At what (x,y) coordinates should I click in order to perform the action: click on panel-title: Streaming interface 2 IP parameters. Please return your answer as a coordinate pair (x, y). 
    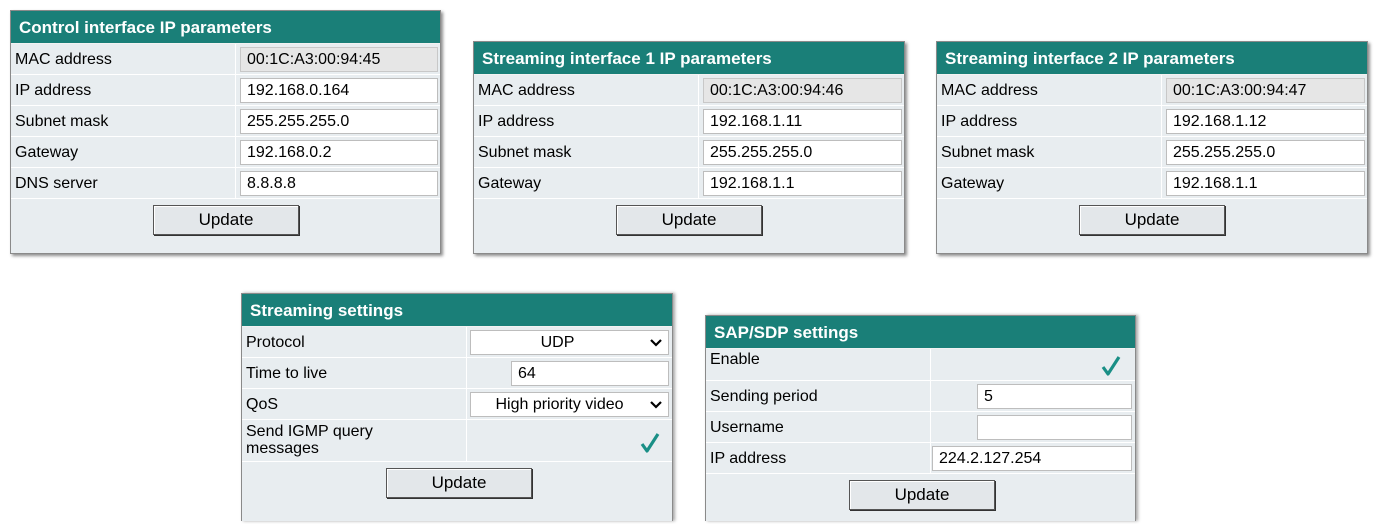
    Looking at the image, I should click on (1152, 58).